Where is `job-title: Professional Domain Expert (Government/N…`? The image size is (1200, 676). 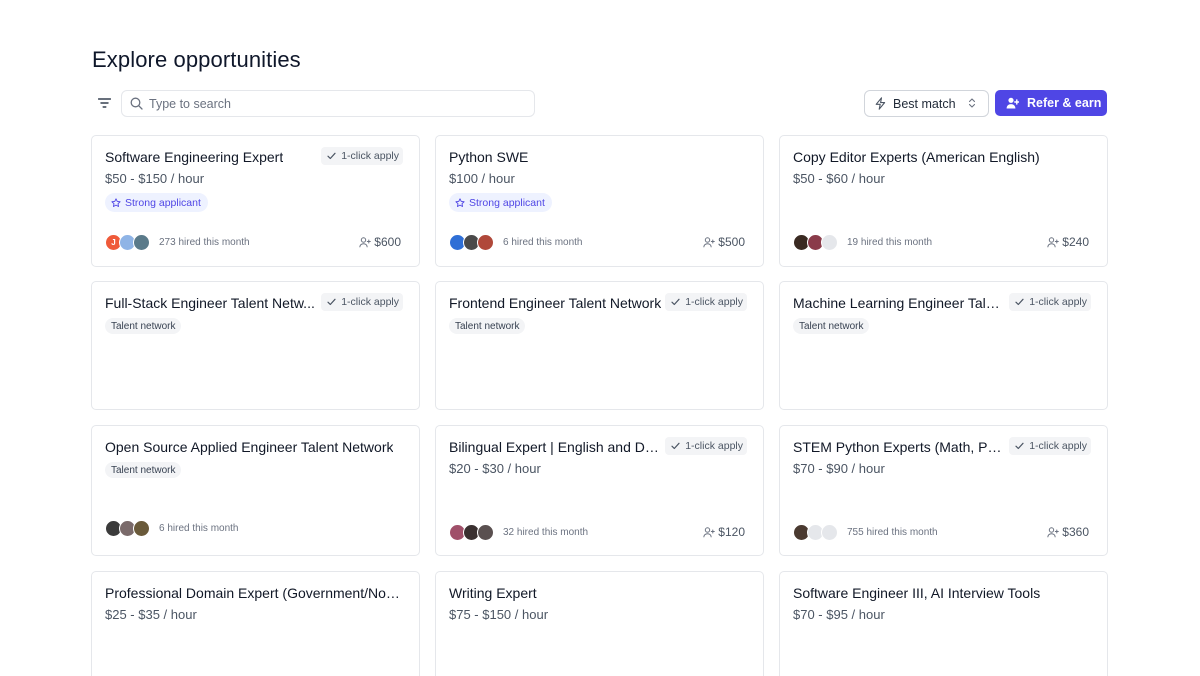 job-title: Professional Domain Expert (Government/N… is located at coordinates (255, 593).